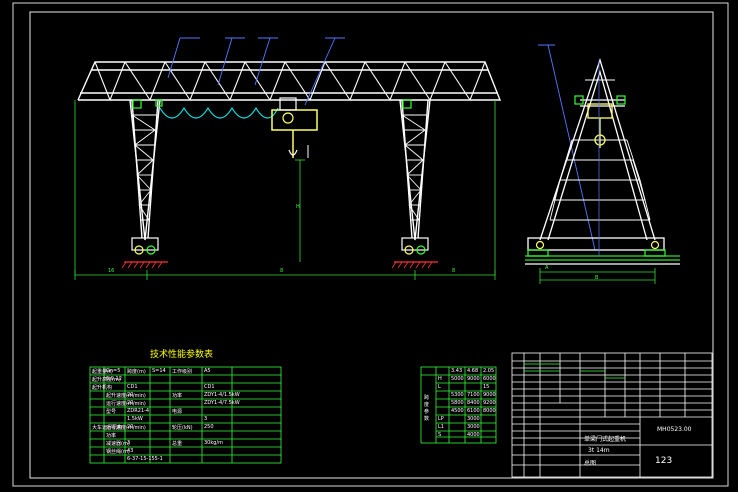 Image resolution: width=738 pixels, height=492 pixels. Describe the element at coordinates (489, 403) in the screenshot. I see `span-table-cell: 9200` at that location.